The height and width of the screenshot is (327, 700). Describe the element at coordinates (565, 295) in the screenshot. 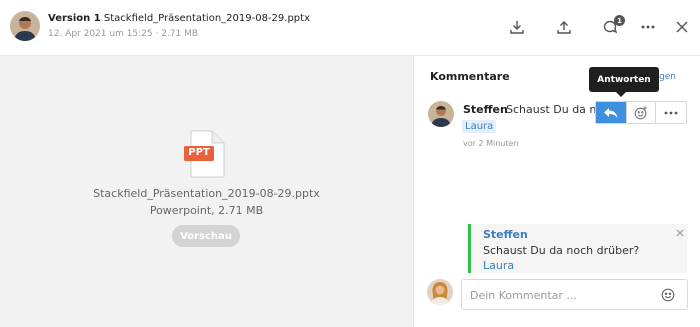

I see `comment-input` at that location.